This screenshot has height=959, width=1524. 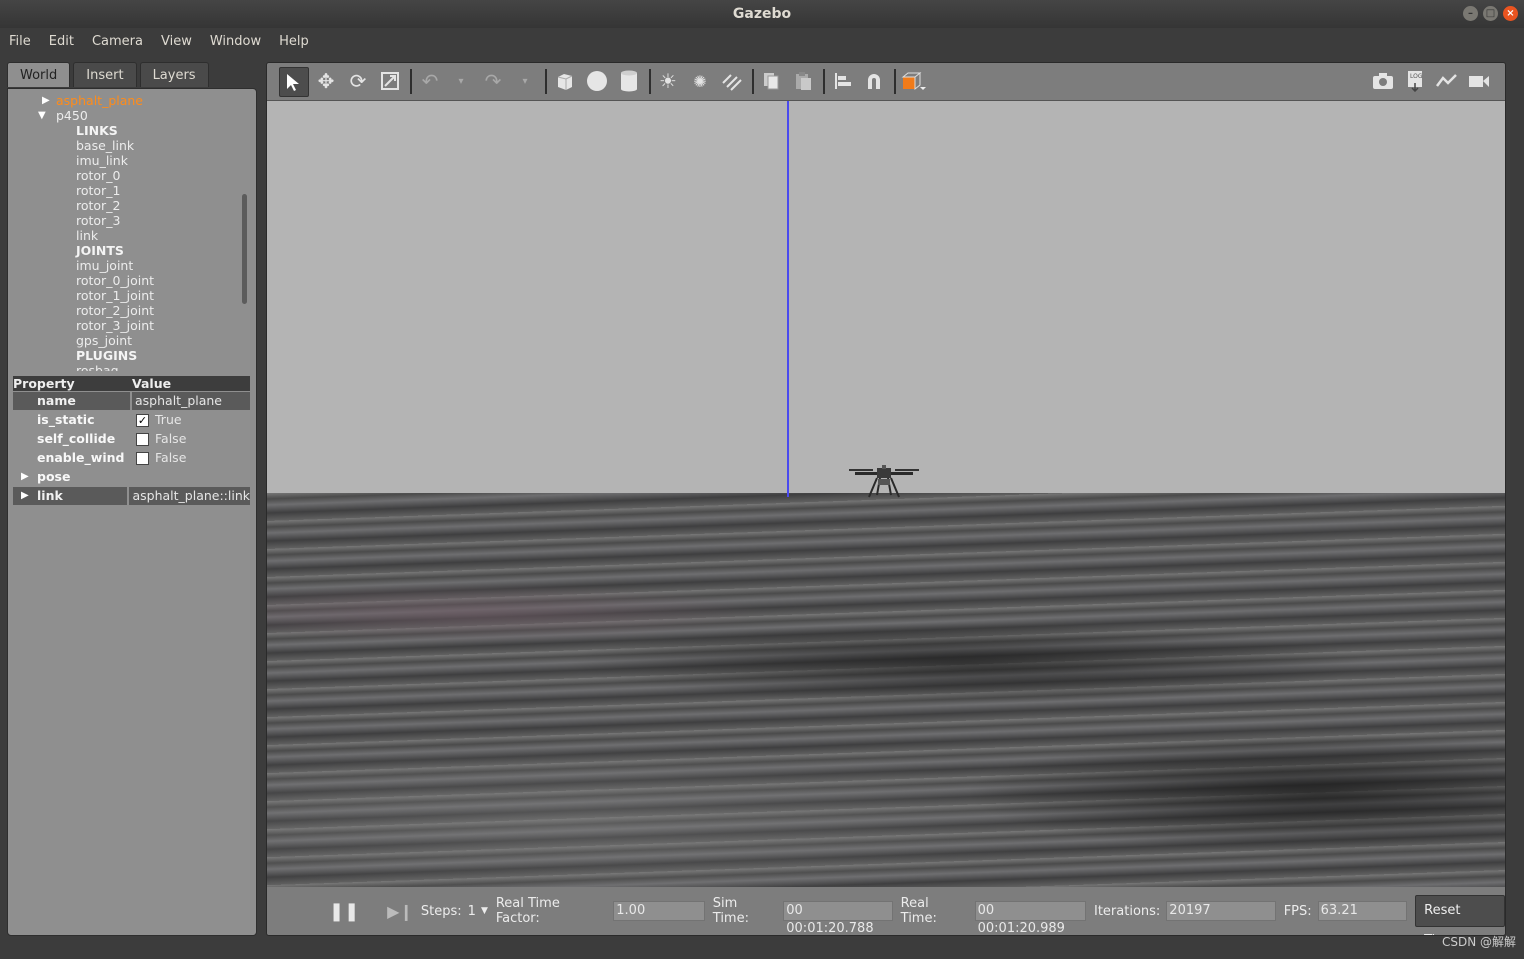 I want to click on redo-icon: ↷, so click(x=493, y=81).